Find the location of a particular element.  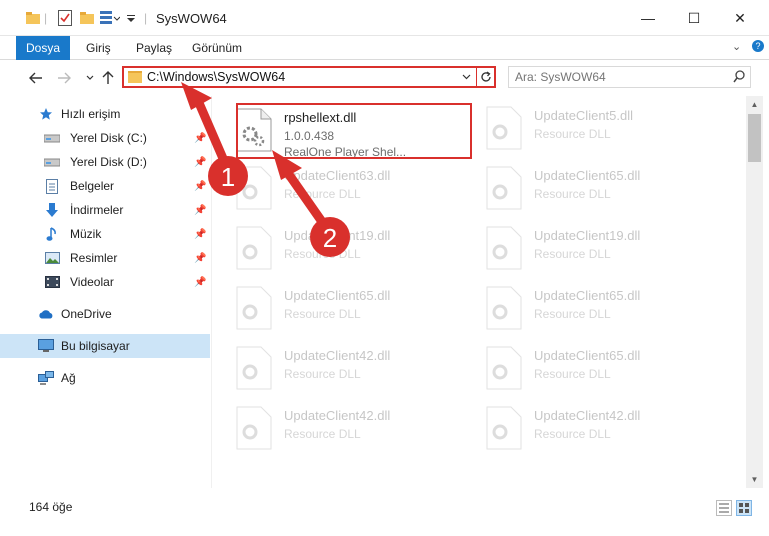

file-name: UpdateClient63.dll is located at coordinates (337, 175).